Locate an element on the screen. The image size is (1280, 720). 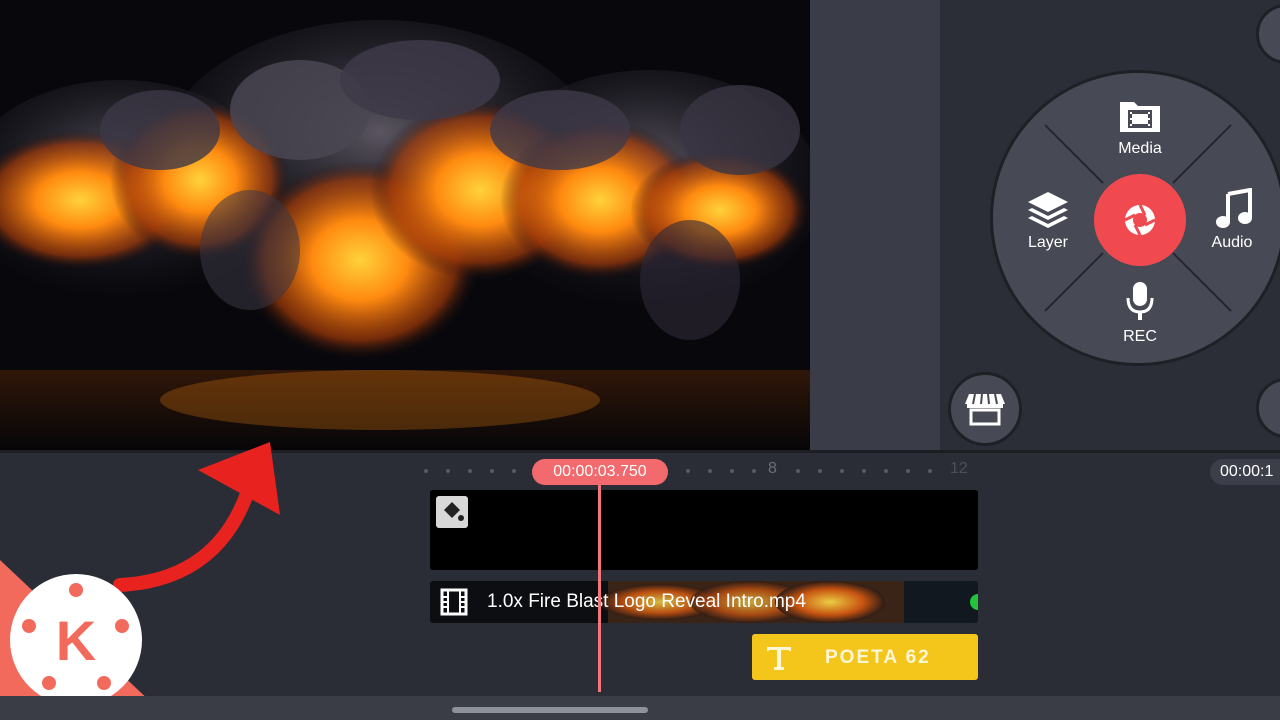
text-clip-track: POETA 62 is located at coordinates (865, 657).